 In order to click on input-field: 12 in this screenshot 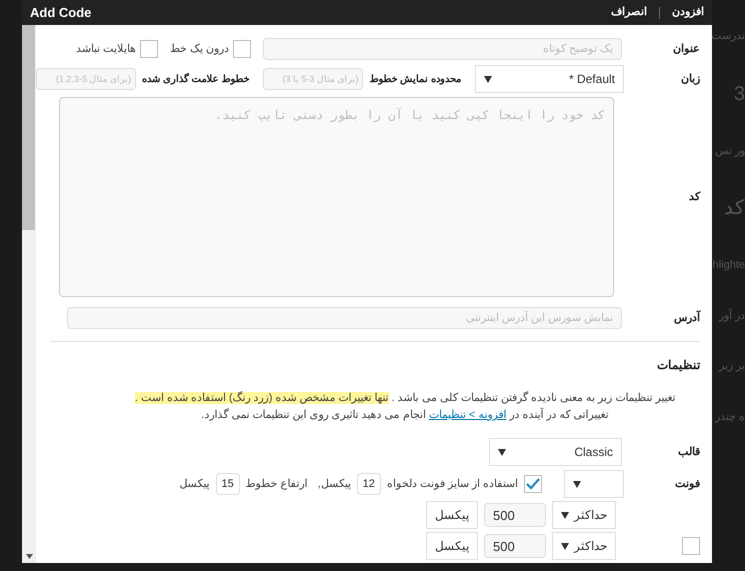, I will do `click(368, 484)`.